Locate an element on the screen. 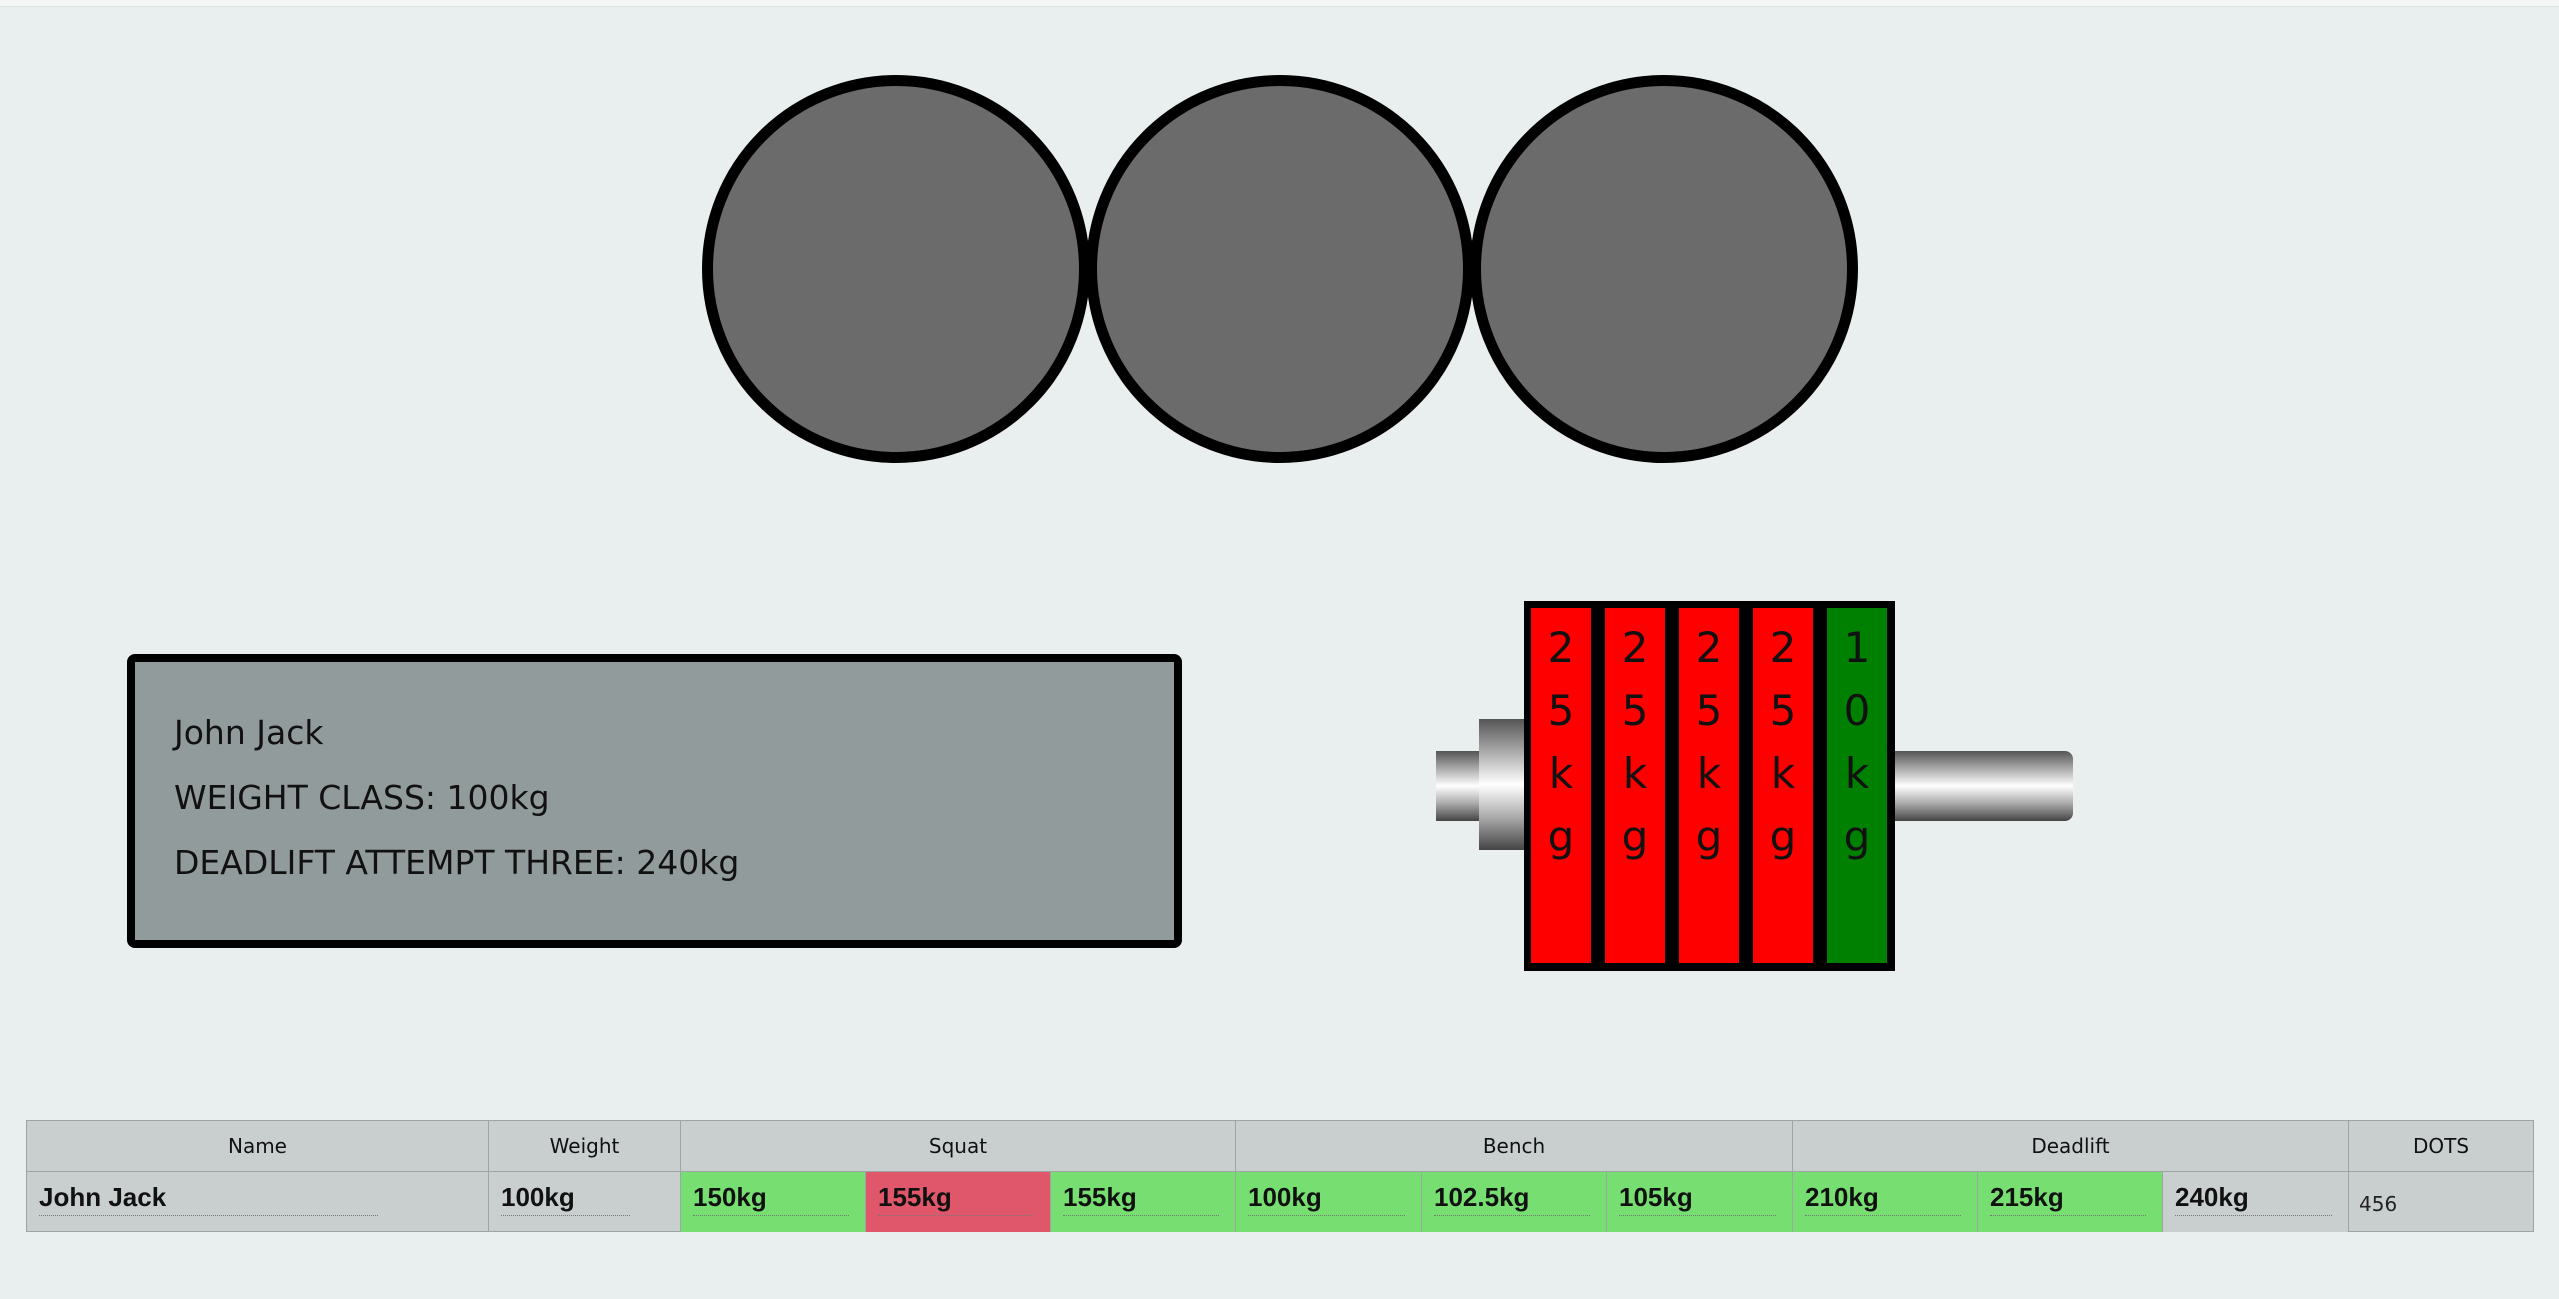  current-attempt: DEADLIFT ATTEMPT THREE: 240kg is located at coordinates (457, 862).